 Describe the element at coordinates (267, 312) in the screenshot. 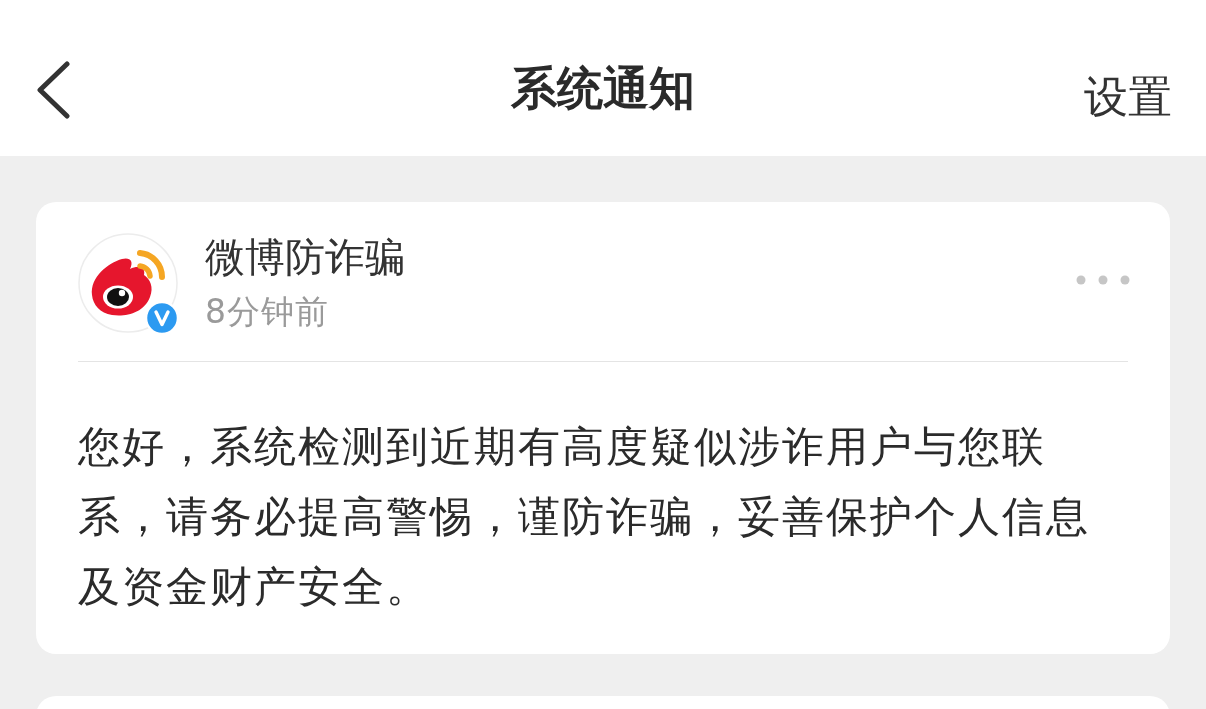

I see `post-time: 8分钟前` at that location.